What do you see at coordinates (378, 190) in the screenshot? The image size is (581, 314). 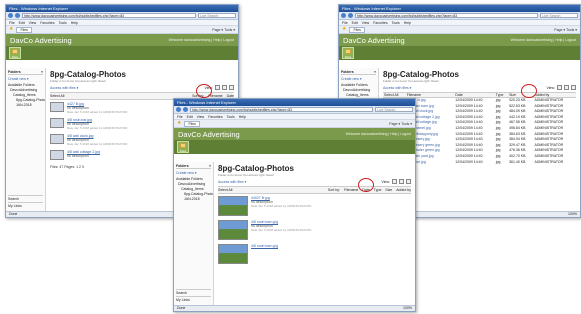 I see `sort-type: Type` at bounding box center [378, 190].